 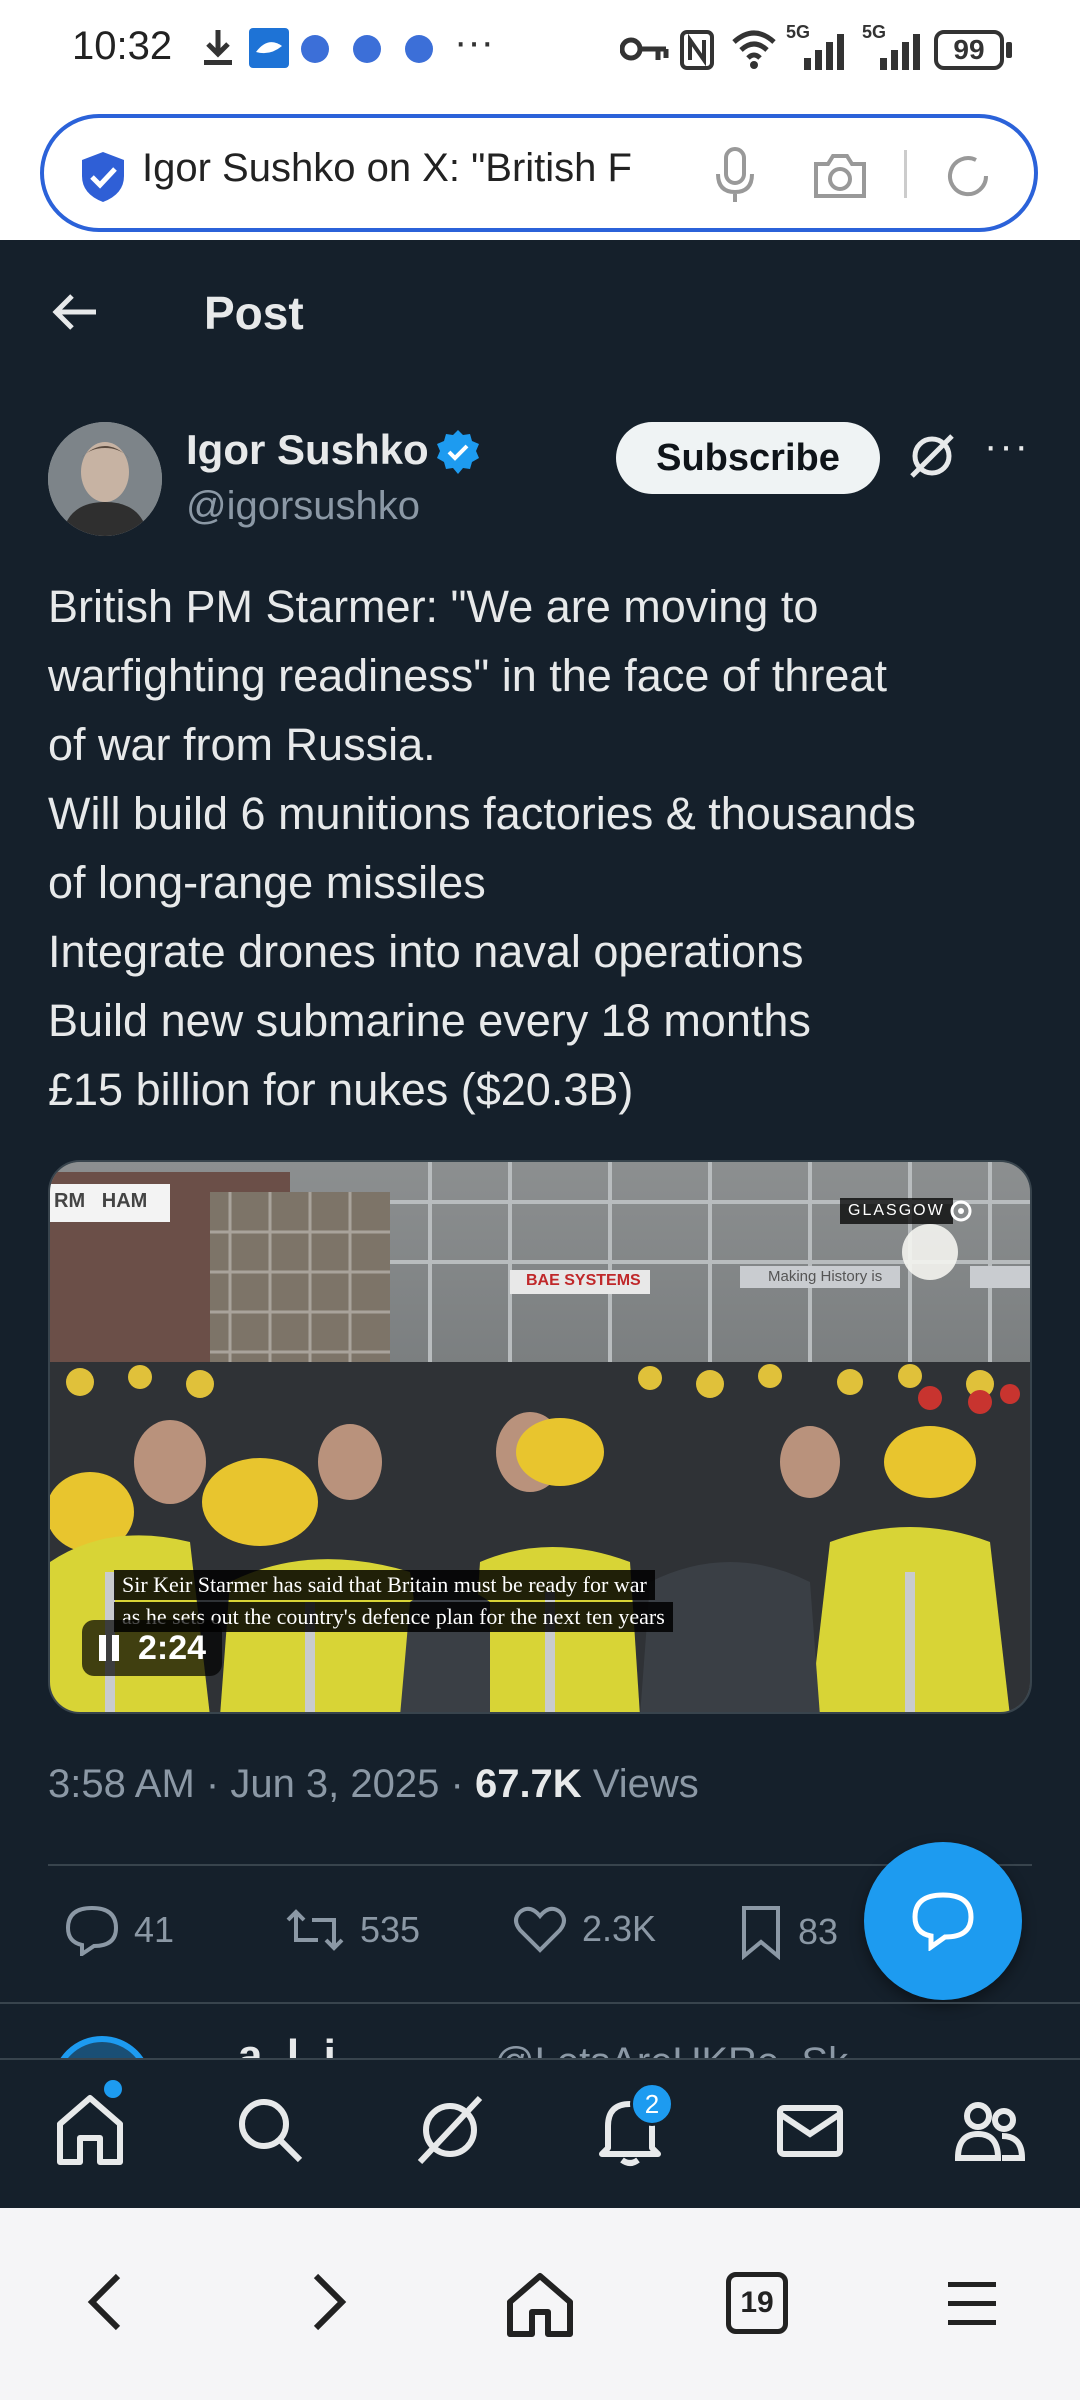 I want to click on browser-back-icon, so click(x=106, y=2302).